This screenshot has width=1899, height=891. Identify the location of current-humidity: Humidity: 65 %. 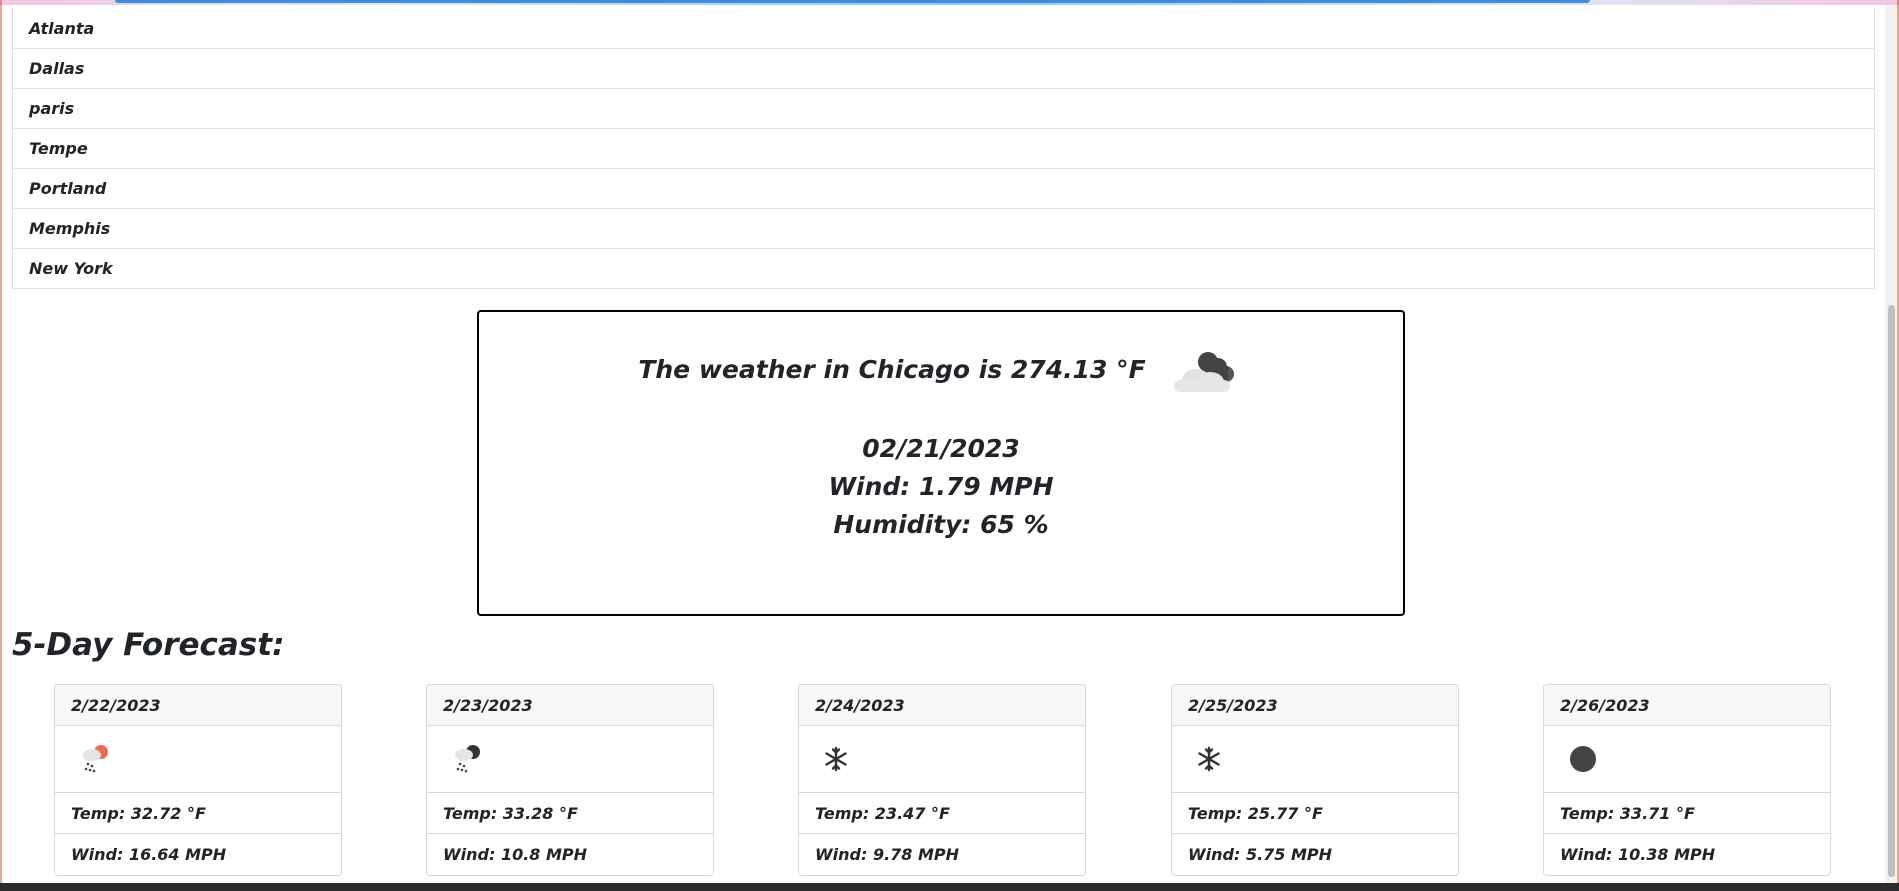
(941, 524).